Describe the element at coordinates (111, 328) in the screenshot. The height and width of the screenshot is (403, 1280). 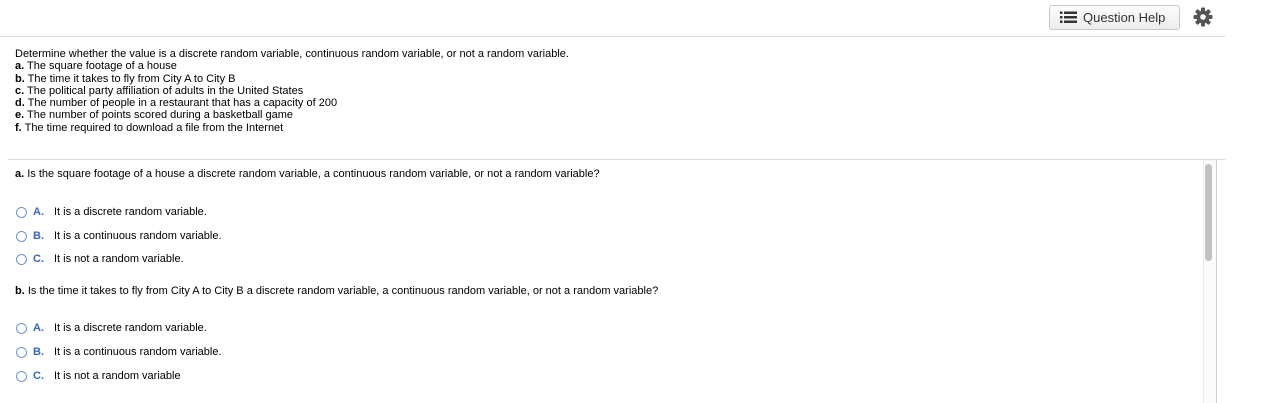
I see `question-b-option-a: A. It is a discrete random variable.` at that location.